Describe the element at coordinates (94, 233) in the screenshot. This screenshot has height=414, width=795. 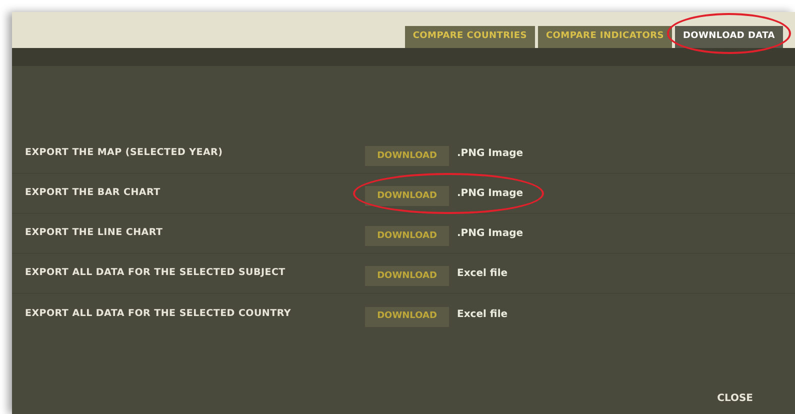
I see `export-label: EXPORT THE LINE CHART` at that location.